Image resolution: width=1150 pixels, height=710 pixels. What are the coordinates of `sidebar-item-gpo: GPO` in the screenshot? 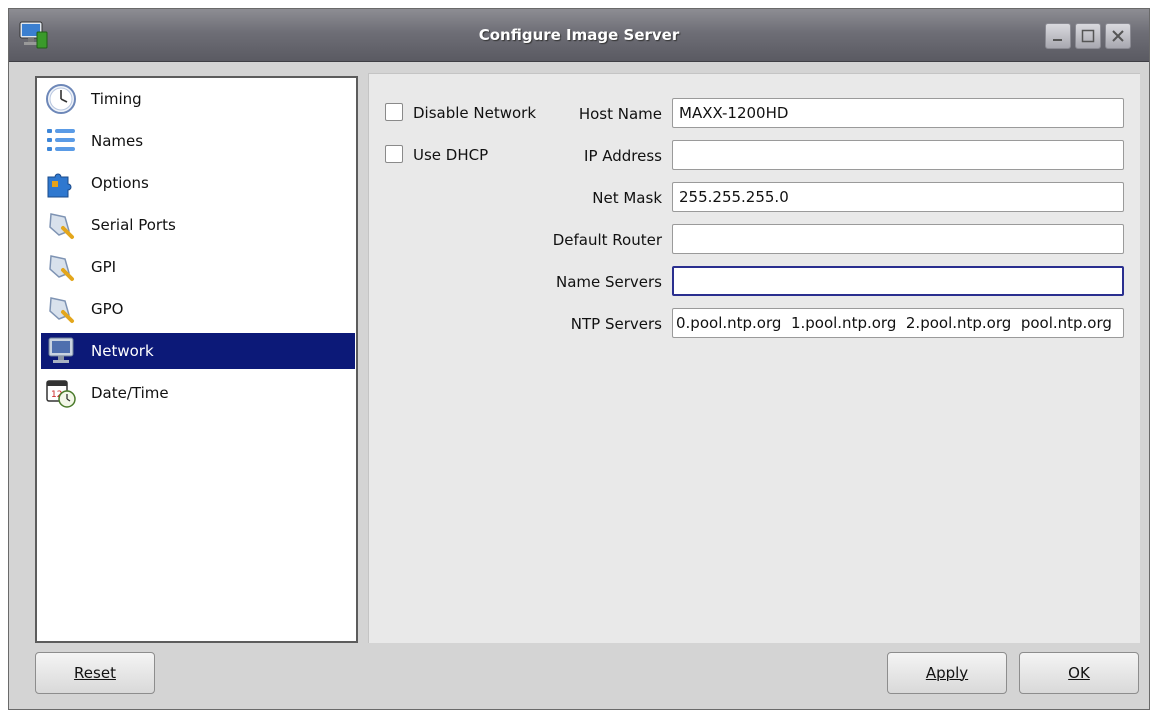 It's located at (198, 309).